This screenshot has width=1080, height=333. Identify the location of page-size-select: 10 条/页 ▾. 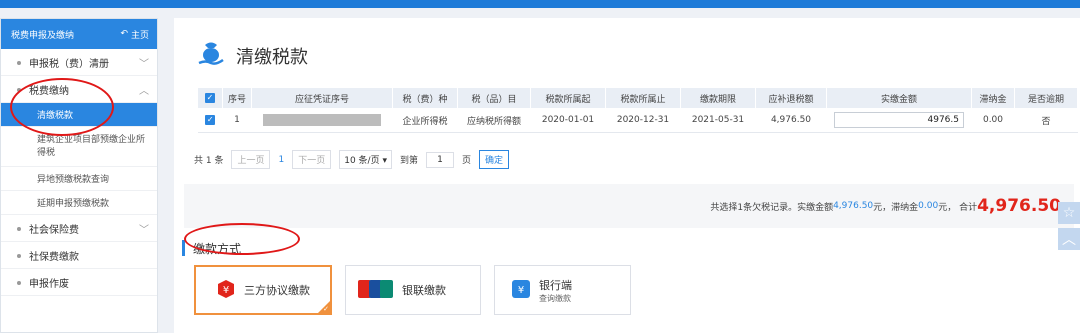
(365, 159).